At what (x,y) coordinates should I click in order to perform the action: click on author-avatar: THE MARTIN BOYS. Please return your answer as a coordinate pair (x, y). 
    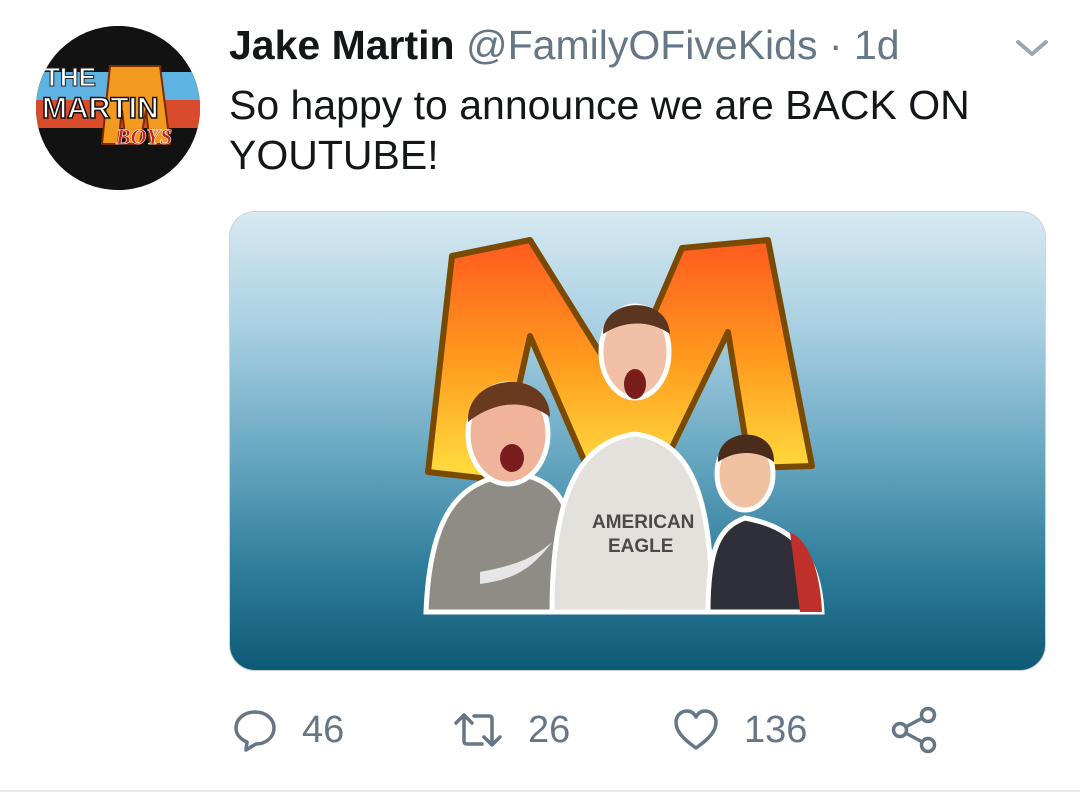
    Looking at the image, I should click on (118, 108).